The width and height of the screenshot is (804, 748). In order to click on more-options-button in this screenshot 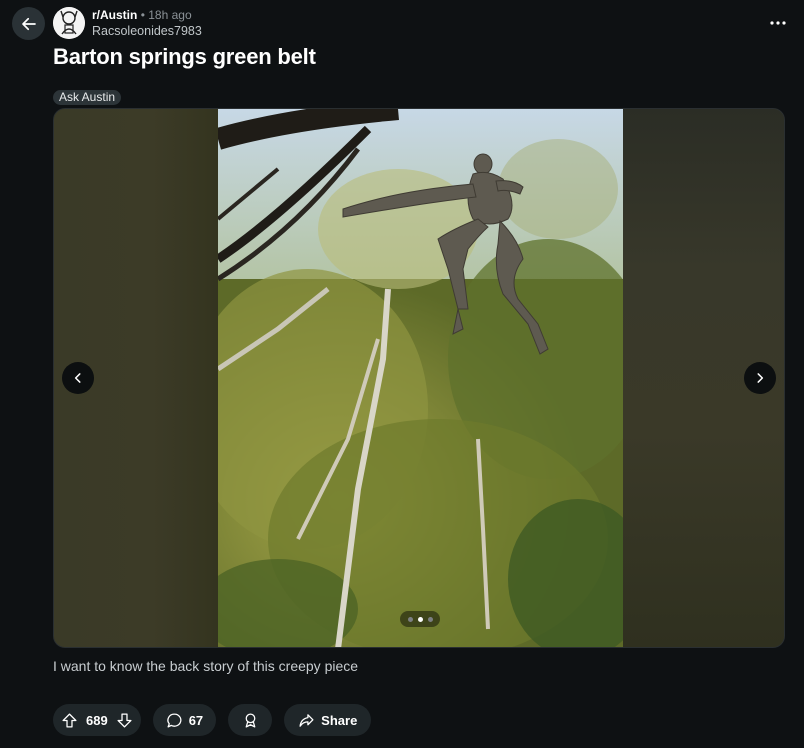, I will do `click(778, 23)`.